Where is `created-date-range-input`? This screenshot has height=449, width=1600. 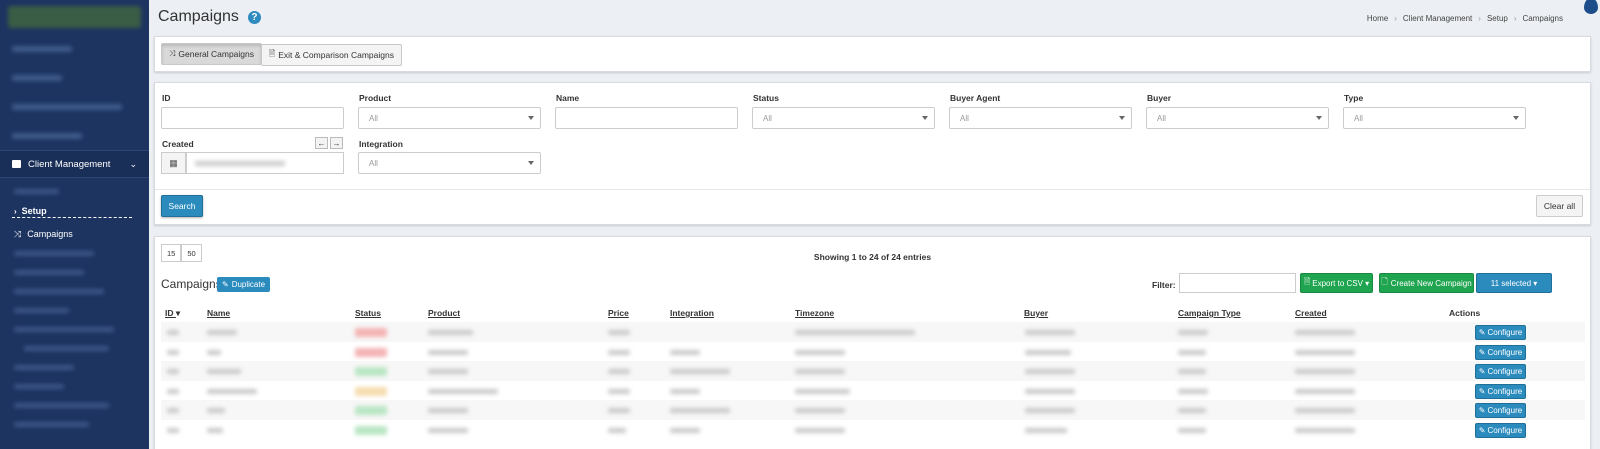 created-date-range-input is located at coordinates (265, 163).